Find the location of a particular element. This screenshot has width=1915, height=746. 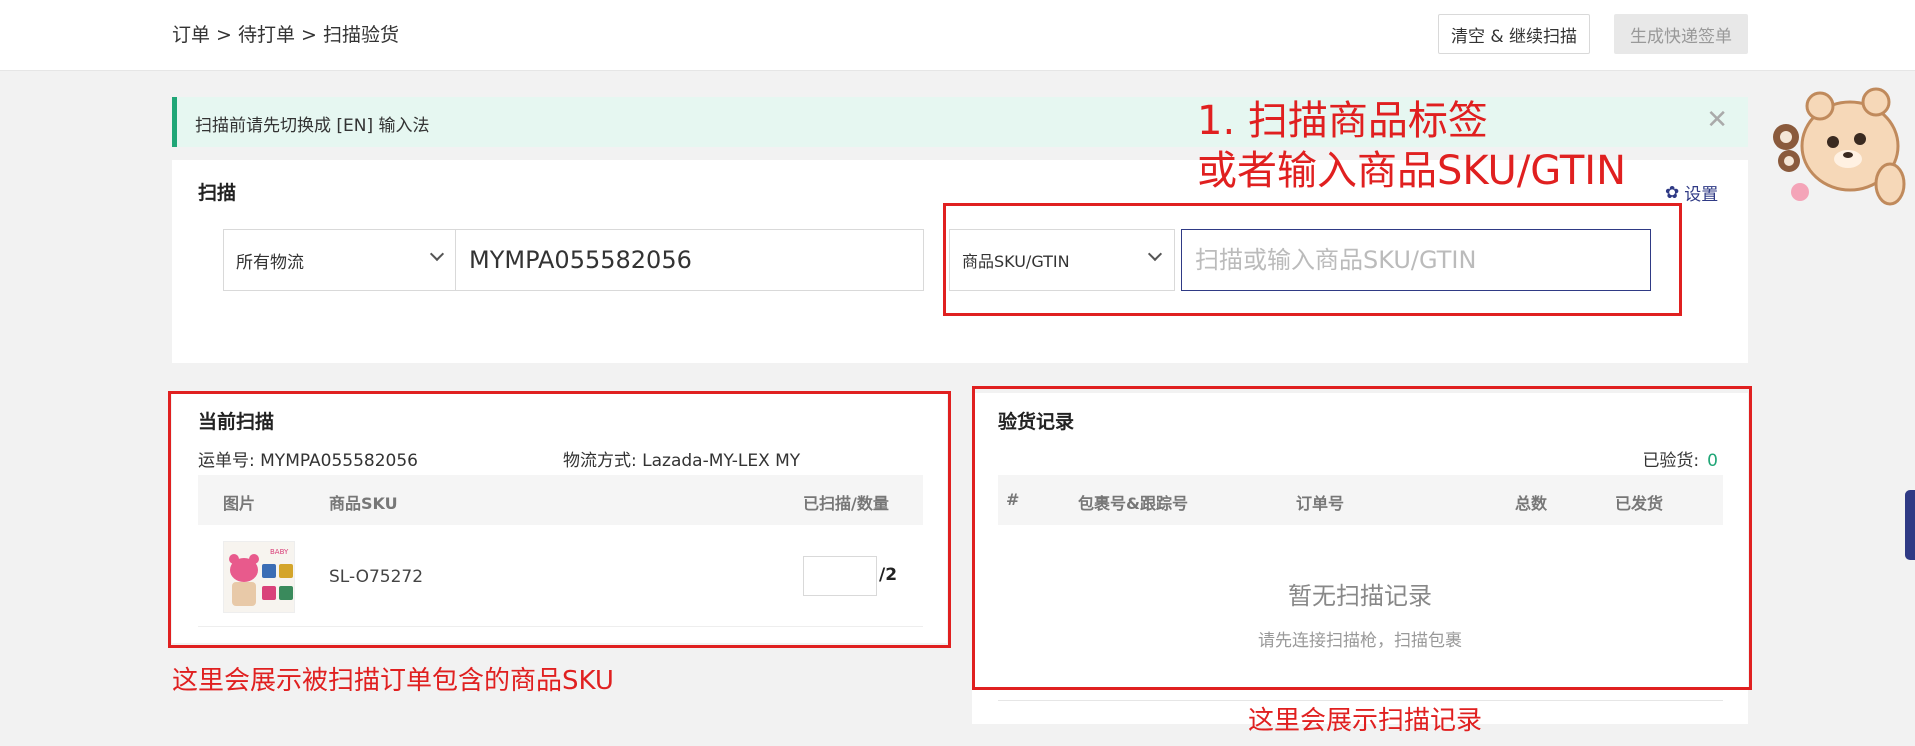

annotation-scan-tip-line1: 1. 扫描商品标签 is located at coordinates (1342, 121).